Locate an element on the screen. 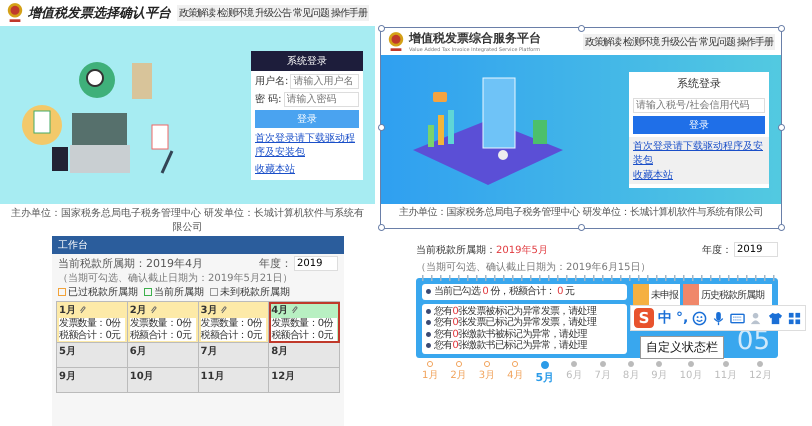 The image size is (812, 426). deadline-note: （当期可勾选、确认截止日期为：2019年6月15日） is located at coordinates (534, 267).